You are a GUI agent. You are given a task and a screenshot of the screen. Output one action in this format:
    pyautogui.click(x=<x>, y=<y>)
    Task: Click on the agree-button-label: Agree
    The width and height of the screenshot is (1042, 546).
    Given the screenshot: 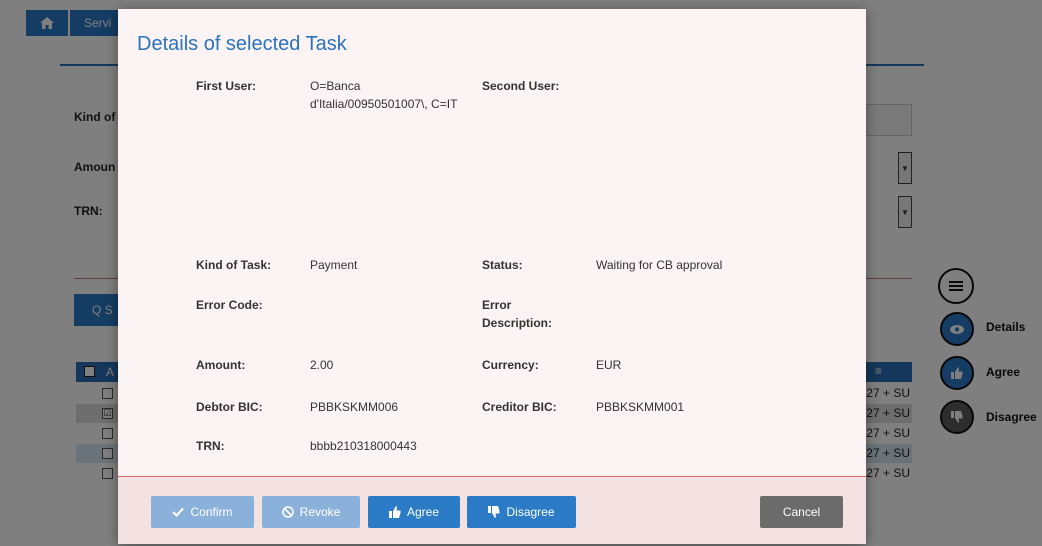 What is the action you would take?
    pyautogui.click(x=423, y=512)
    